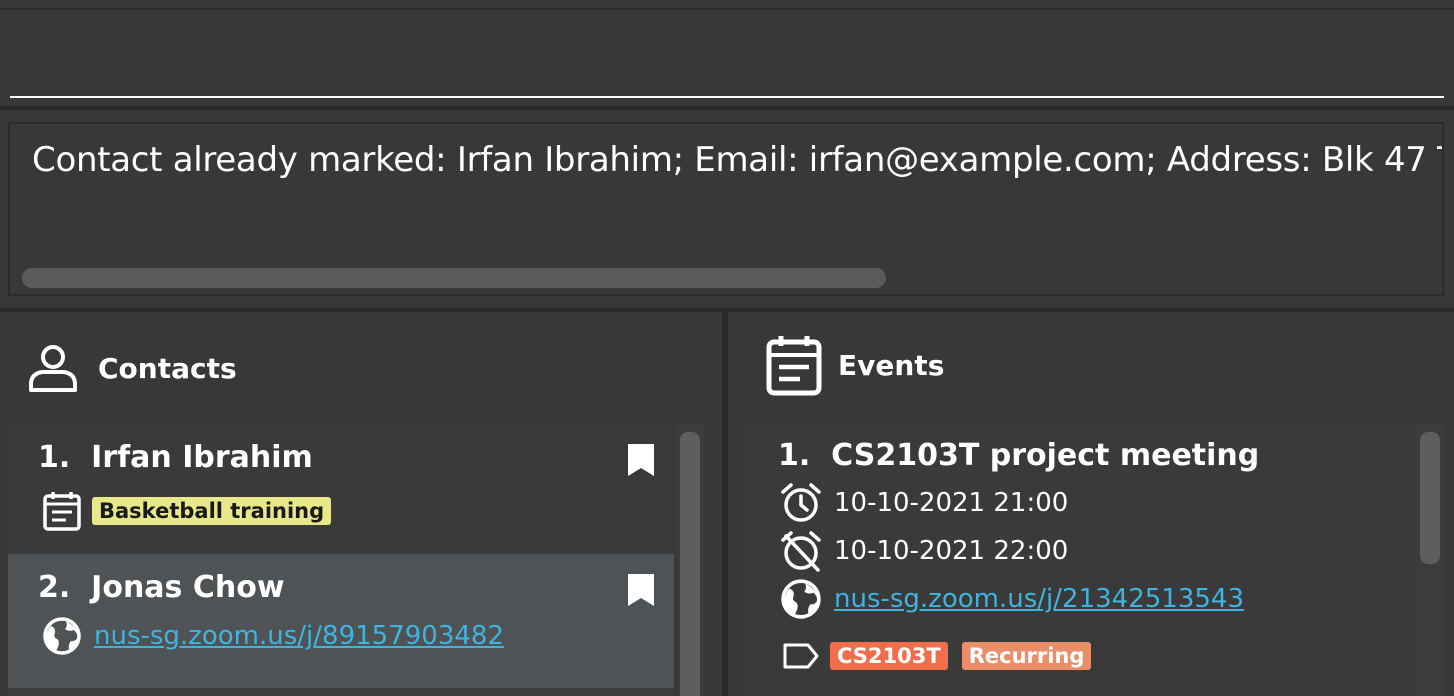 Image resolution: width=1454 pixels, height=696 pixels. I want to click on event-end-row: 10-10-2021 22:00, so click(924, 551).